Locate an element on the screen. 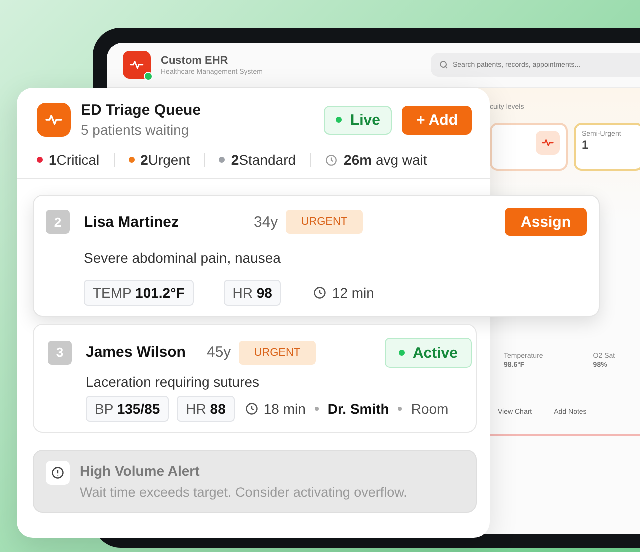 The image size is (640, 552). assign-button: Assign is located at coordinates (545, 222).